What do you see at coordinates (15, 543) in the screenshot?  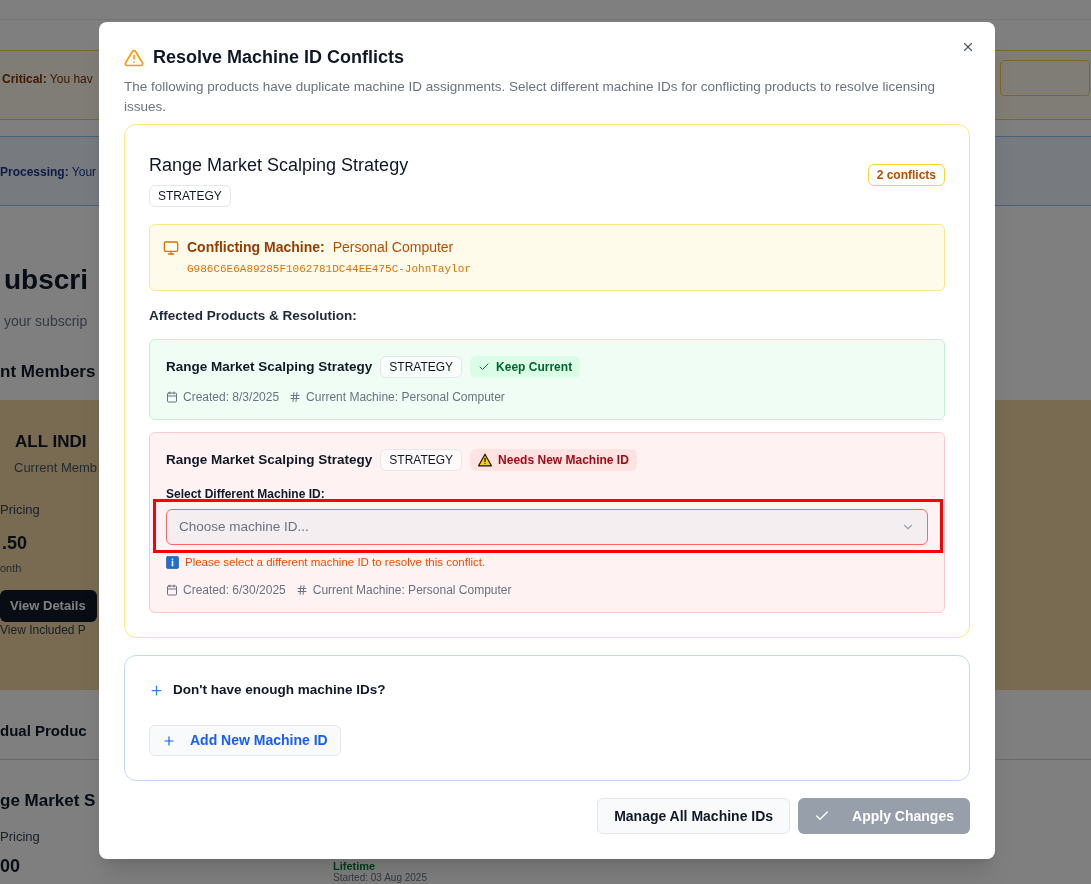 I see `price: .50` at bounding box center [15, 543].